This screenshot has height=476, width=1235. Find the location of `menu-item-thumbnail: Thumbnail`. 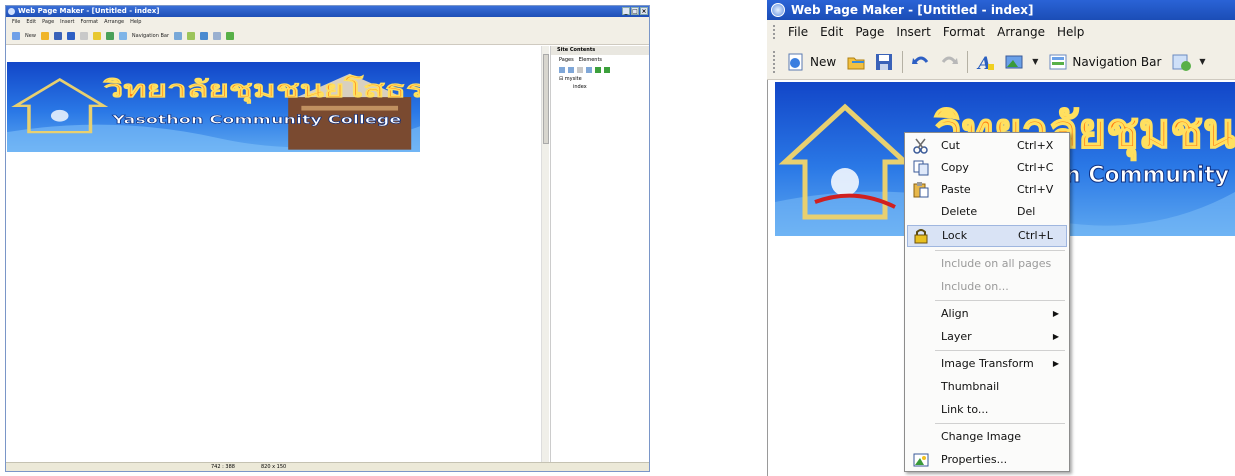

menu-item-thumbnail: Thumbnail is located at coordinates (987, 387).